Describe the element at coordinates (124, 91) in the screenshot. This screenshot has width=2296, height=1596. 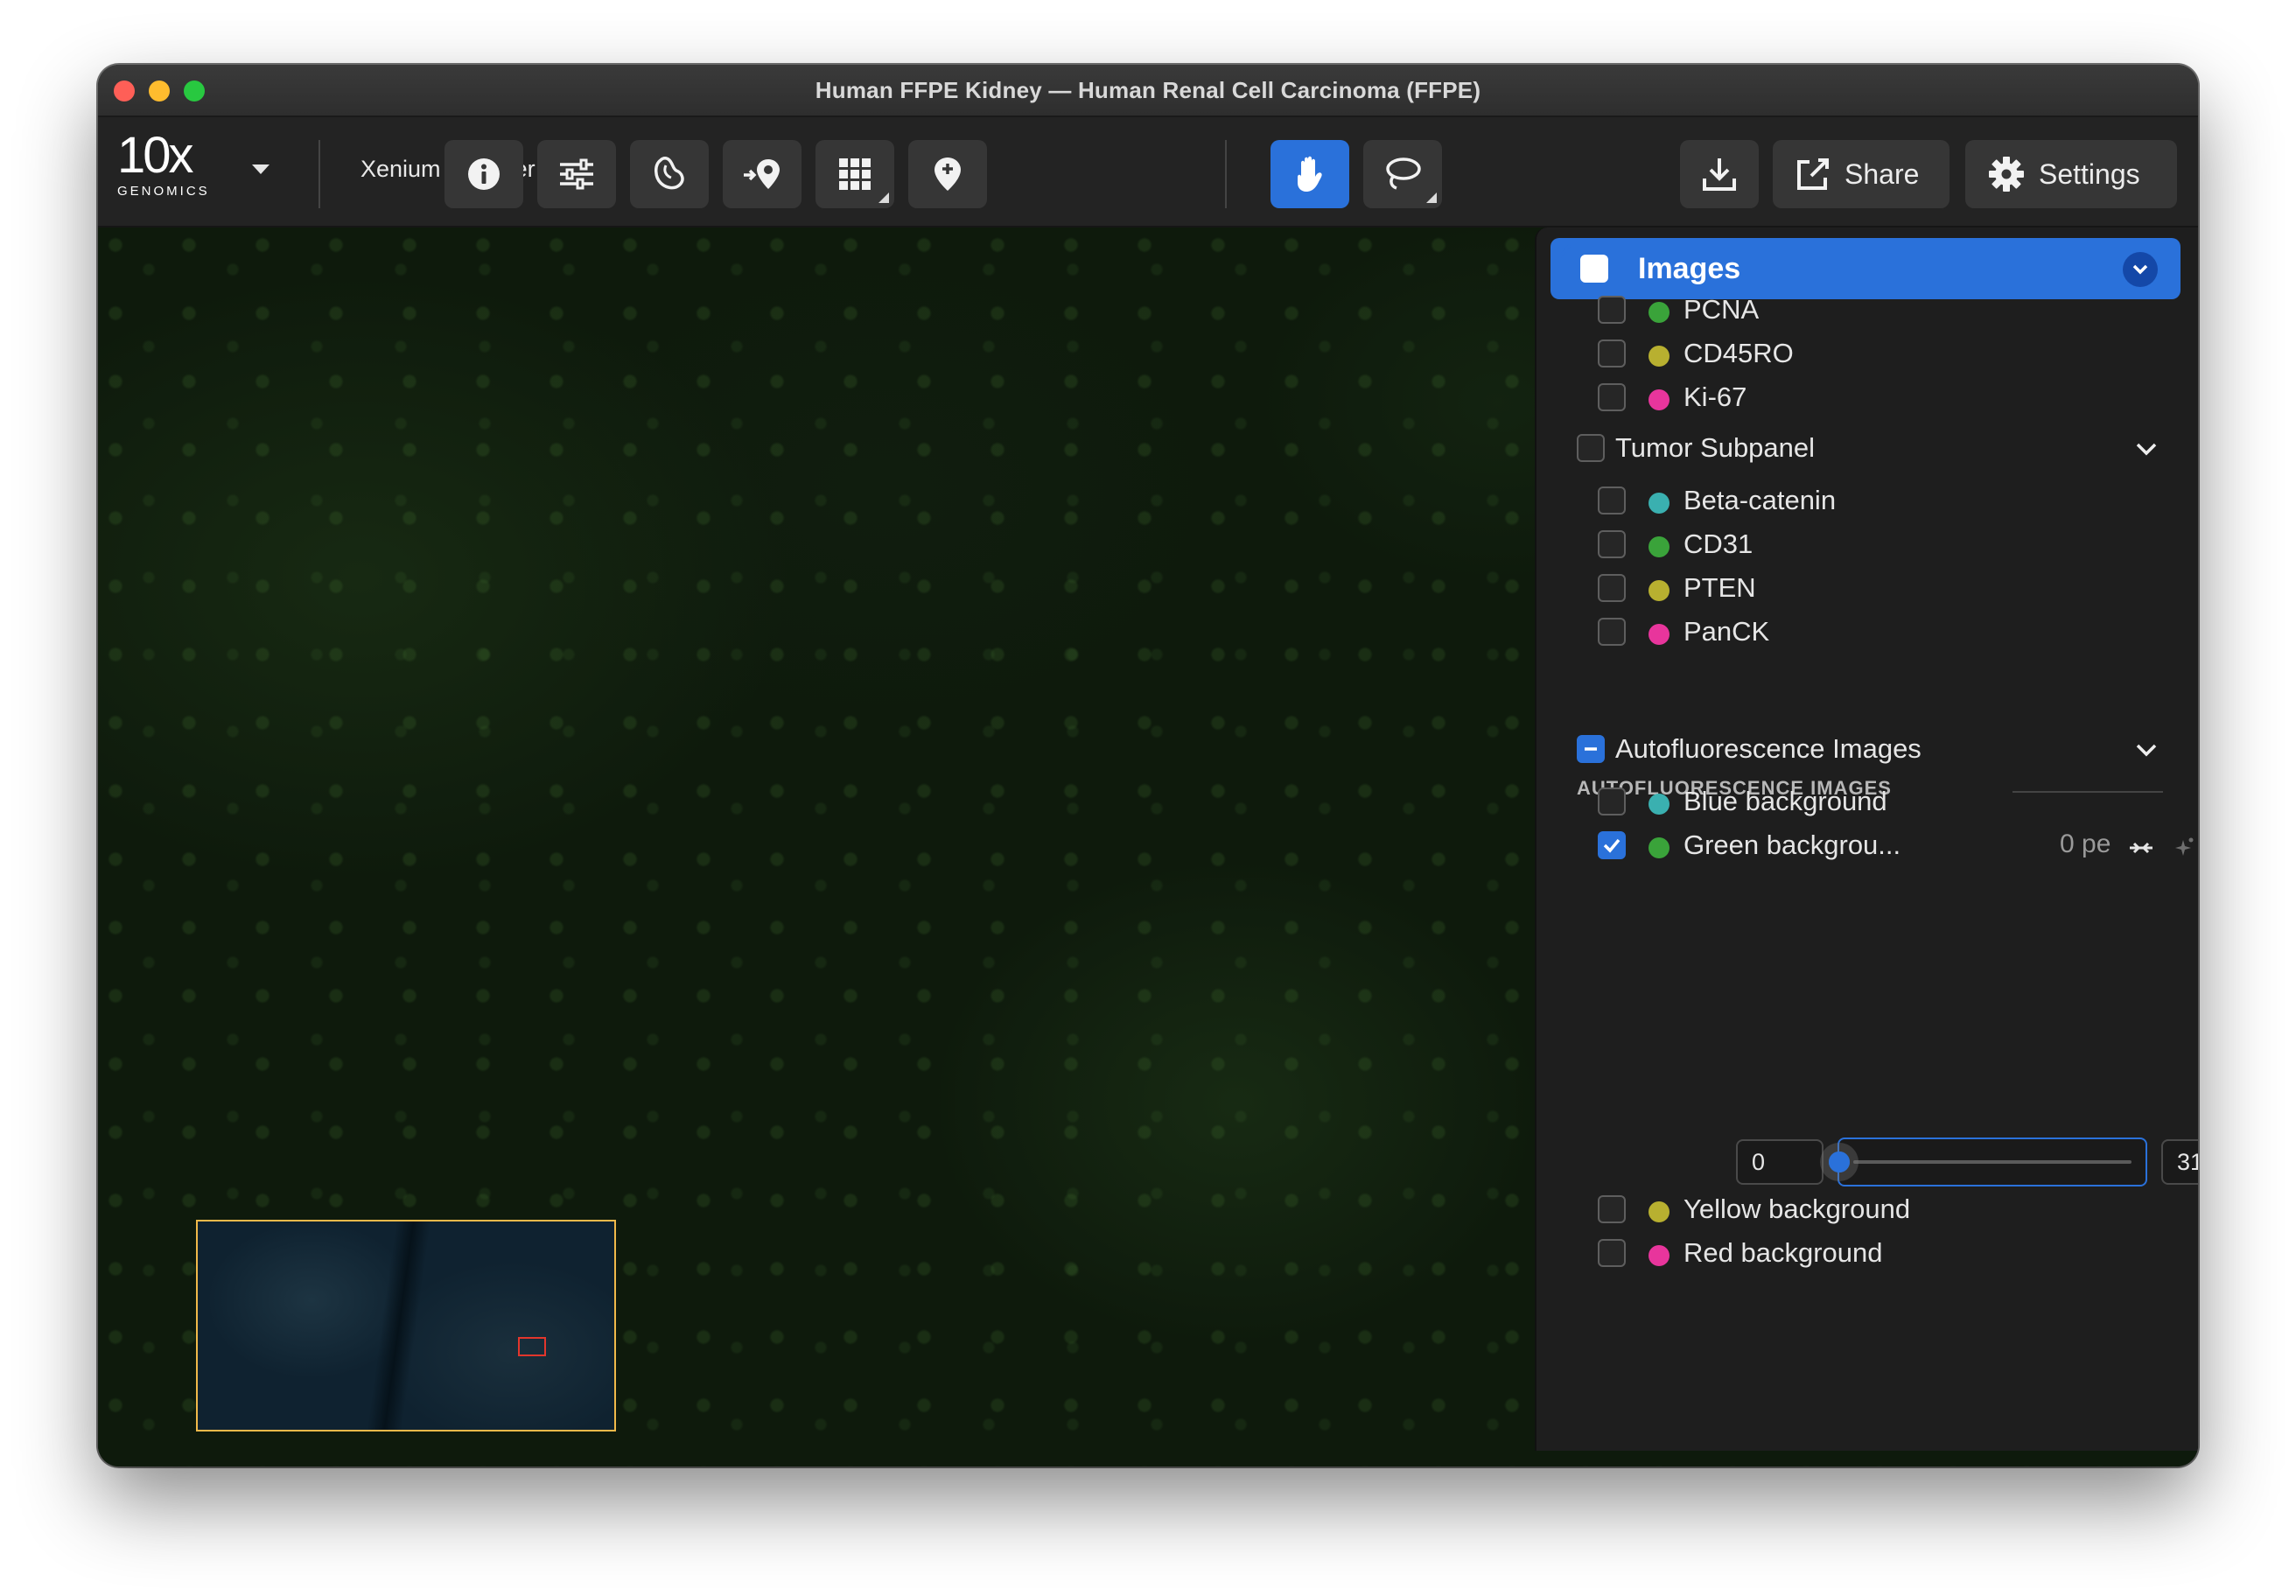
I see `close-window-button` at that location.